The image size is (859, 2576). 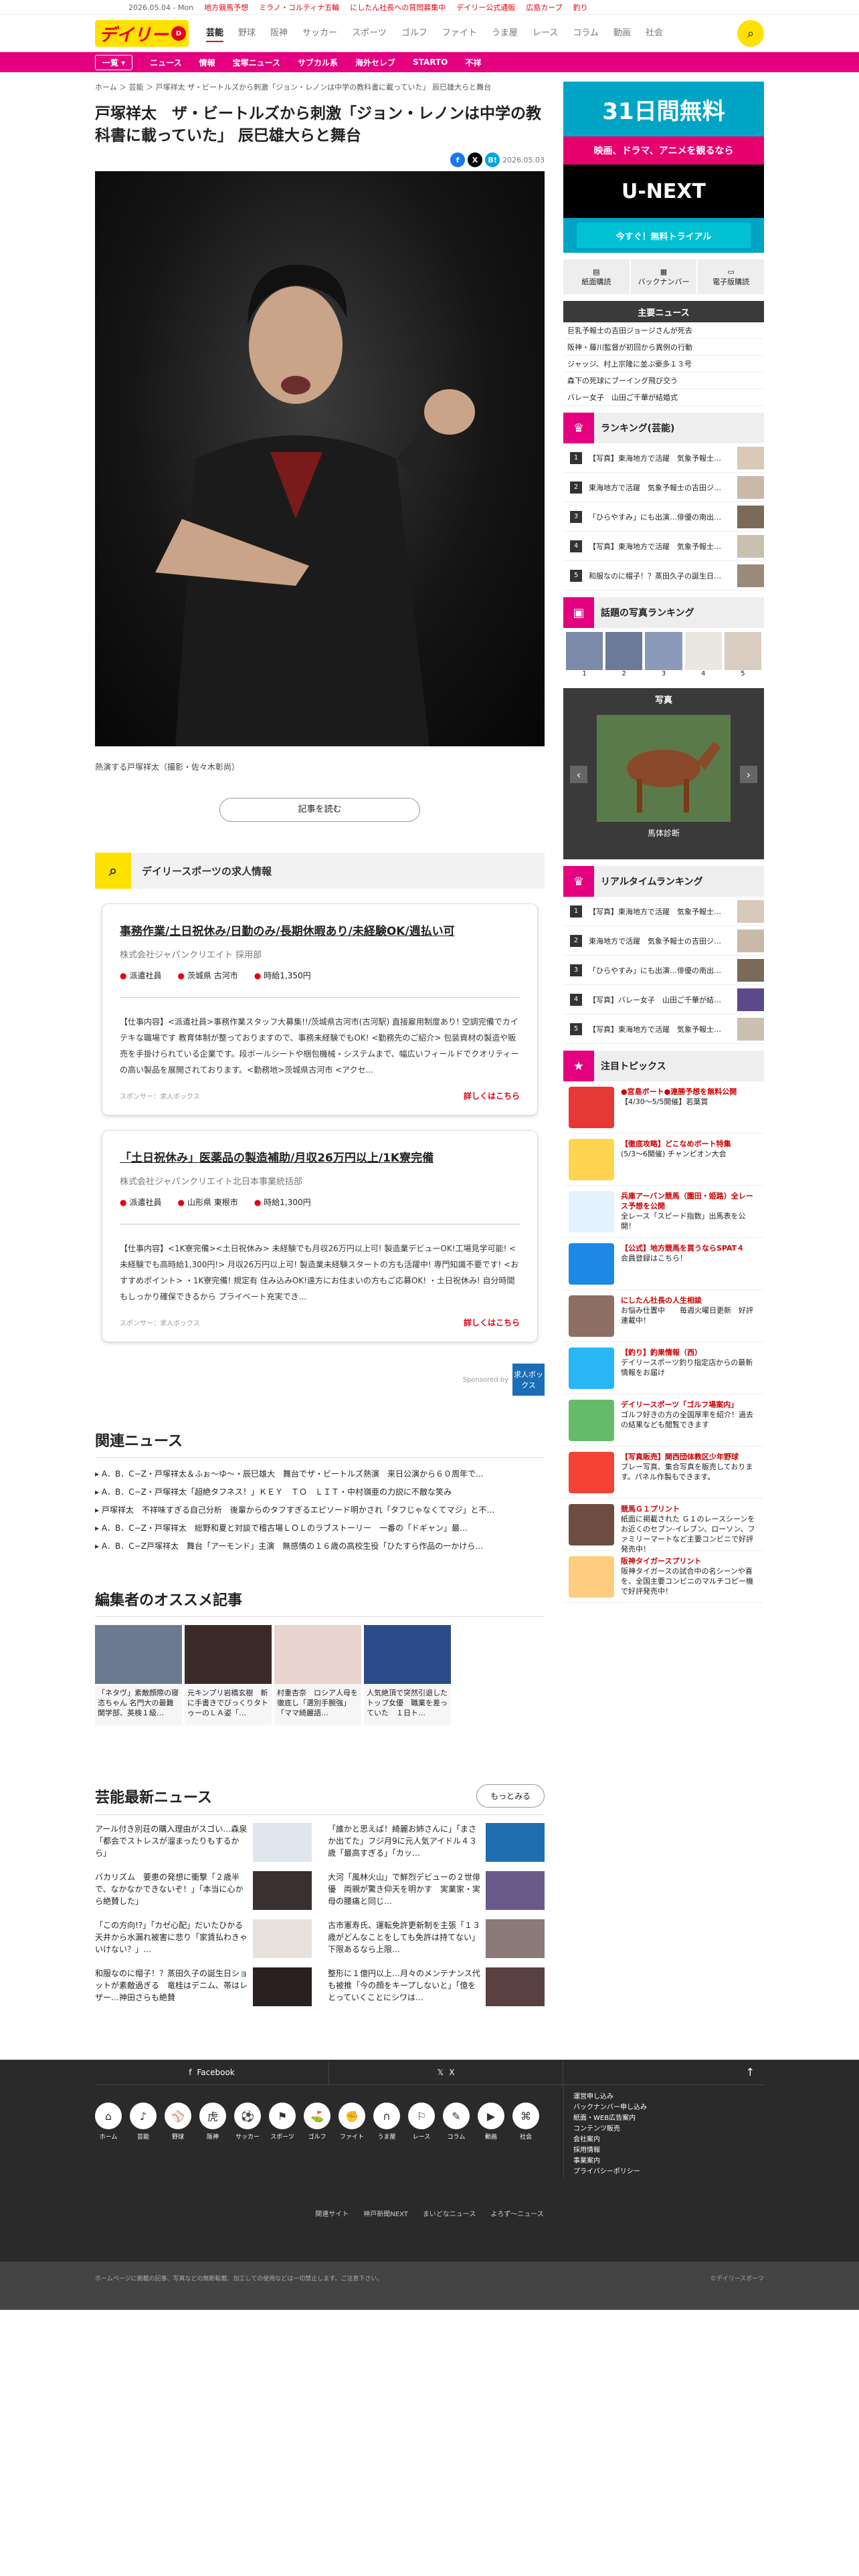 I want to click on nav-item-society: 社会, so click(x=655, y=34).